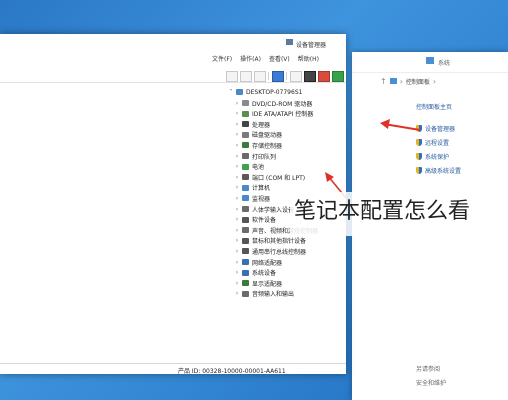  Describe the element at coordinates (432, 142) in the screenshot. I see `remote-settings-link: 远程设置` at that location.